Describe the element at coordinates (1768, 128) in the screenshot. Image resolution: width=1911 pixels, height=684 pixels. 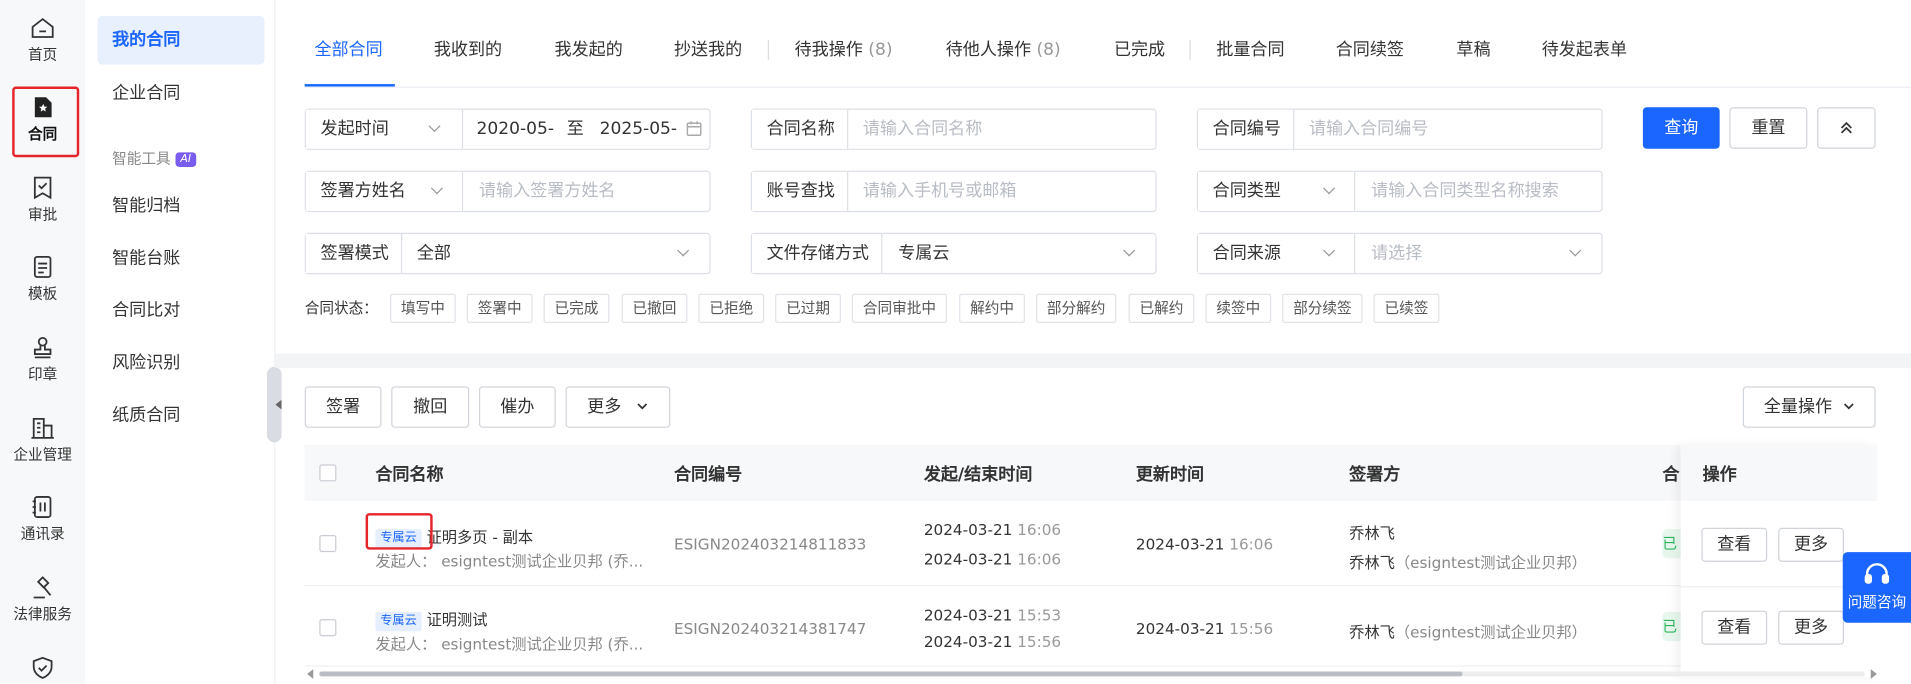
I see `reset-button: 重置` at that location.